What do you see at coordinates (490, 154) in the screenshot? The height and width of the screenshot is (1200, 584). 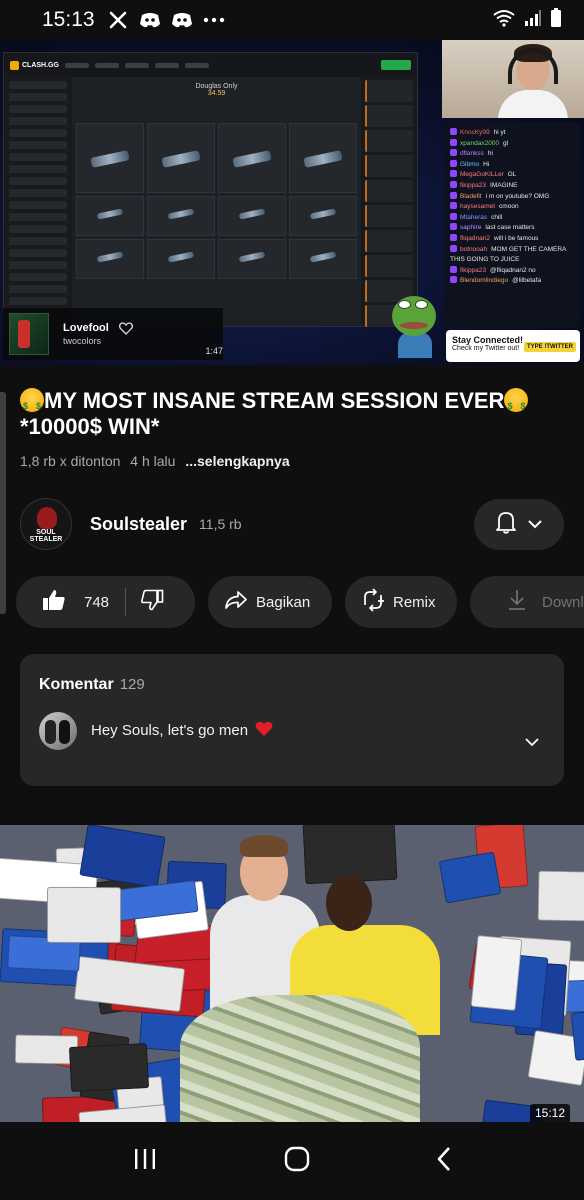 I see `chat-text: hi` at bounding box center [490, 154].